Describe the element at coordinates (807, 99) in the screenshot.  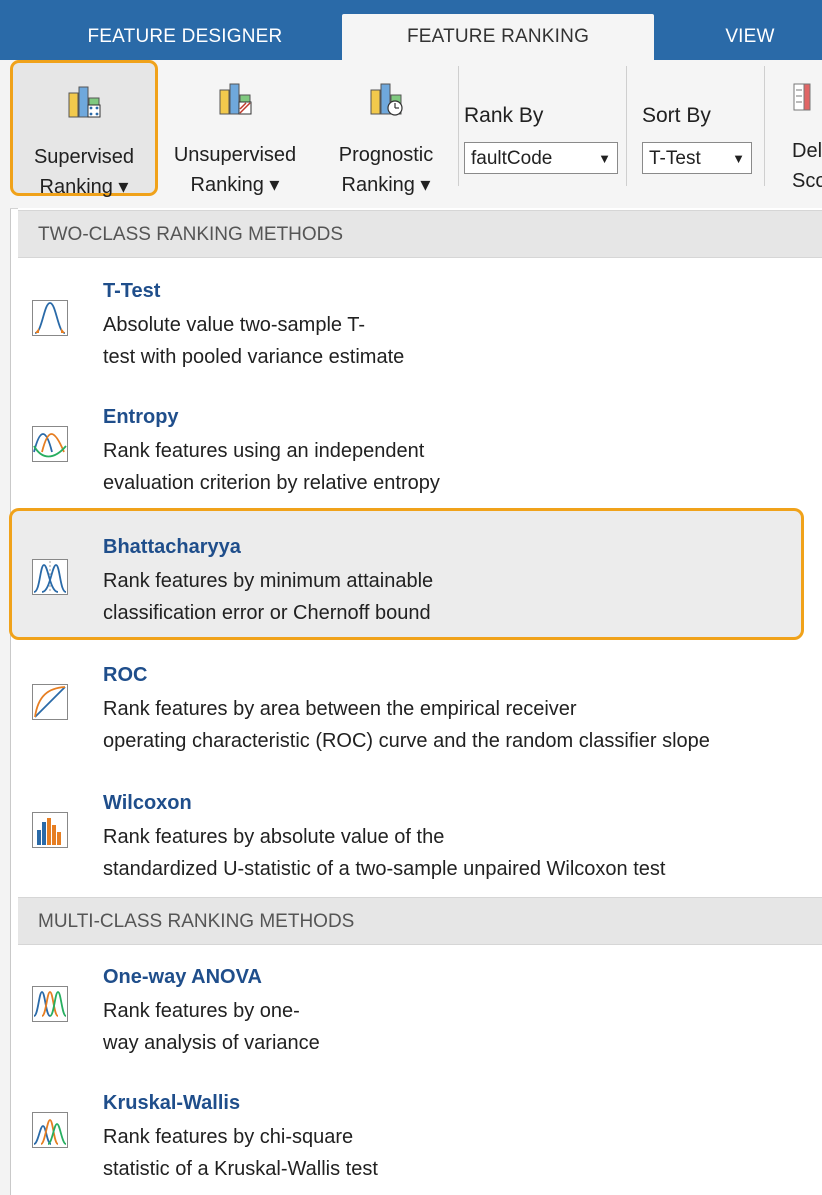
I see `delete-scores-icon` at that location.